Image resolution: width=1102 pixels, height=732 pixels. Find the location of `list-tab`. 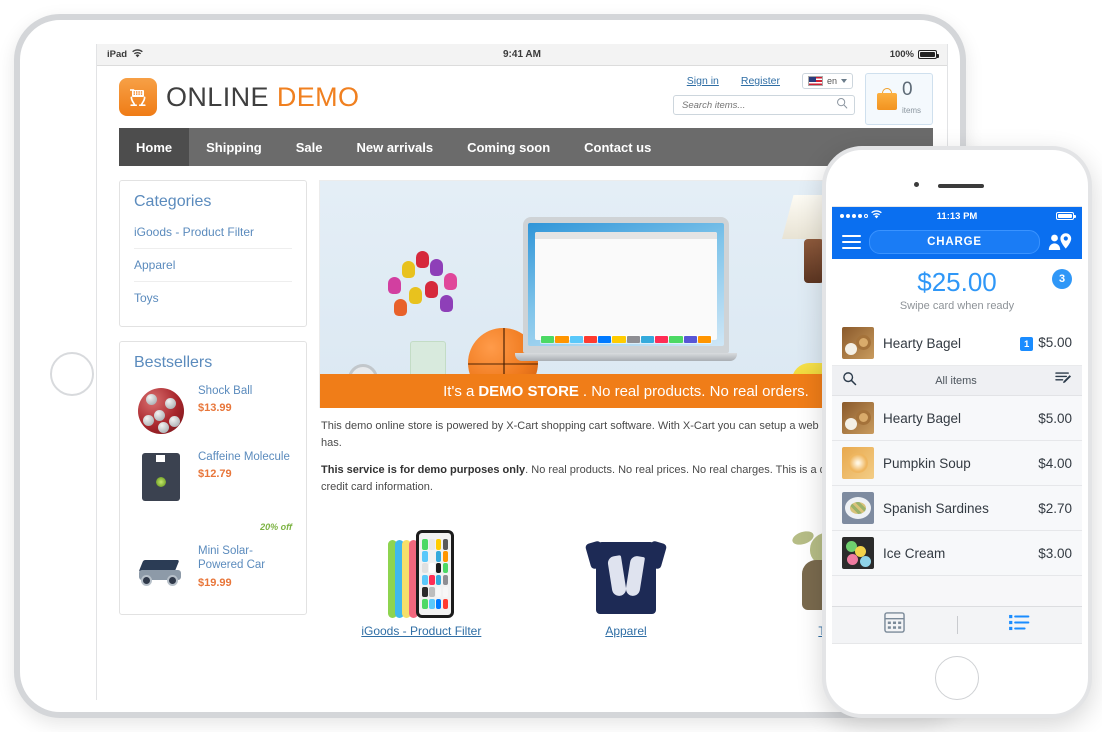

list-tab is located at coordinates (1020, 625).